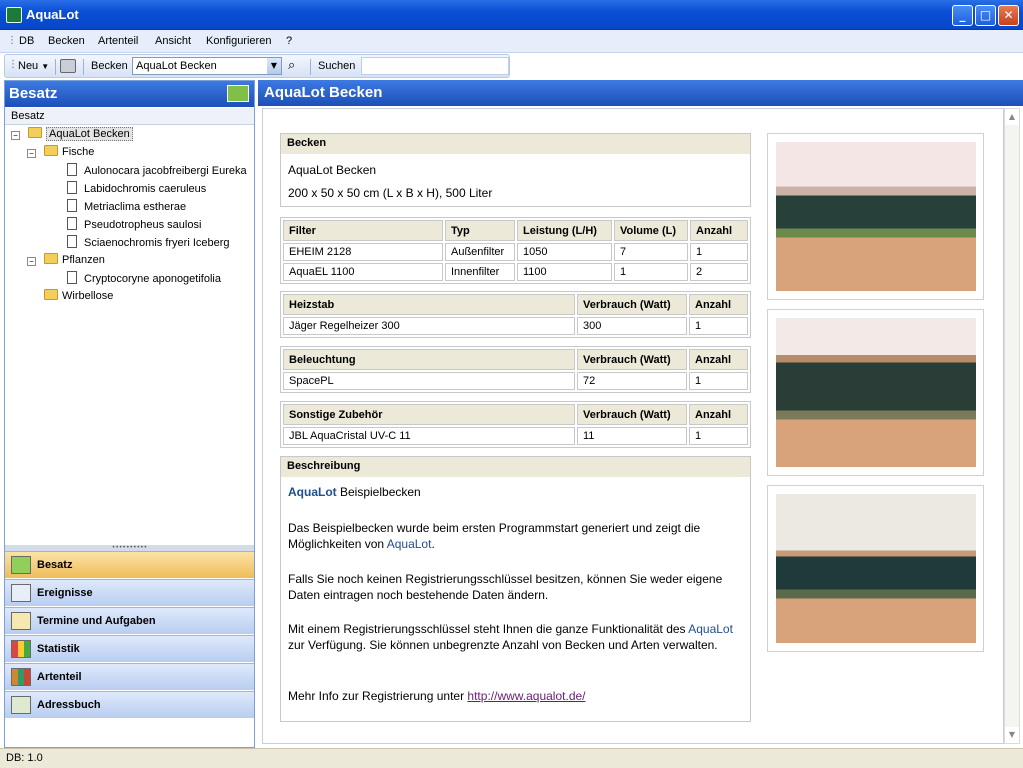 Image resolution: width=1023 pixels, height=768 pixels. I want to click on aquarium-photo-image, so click(876, 216).